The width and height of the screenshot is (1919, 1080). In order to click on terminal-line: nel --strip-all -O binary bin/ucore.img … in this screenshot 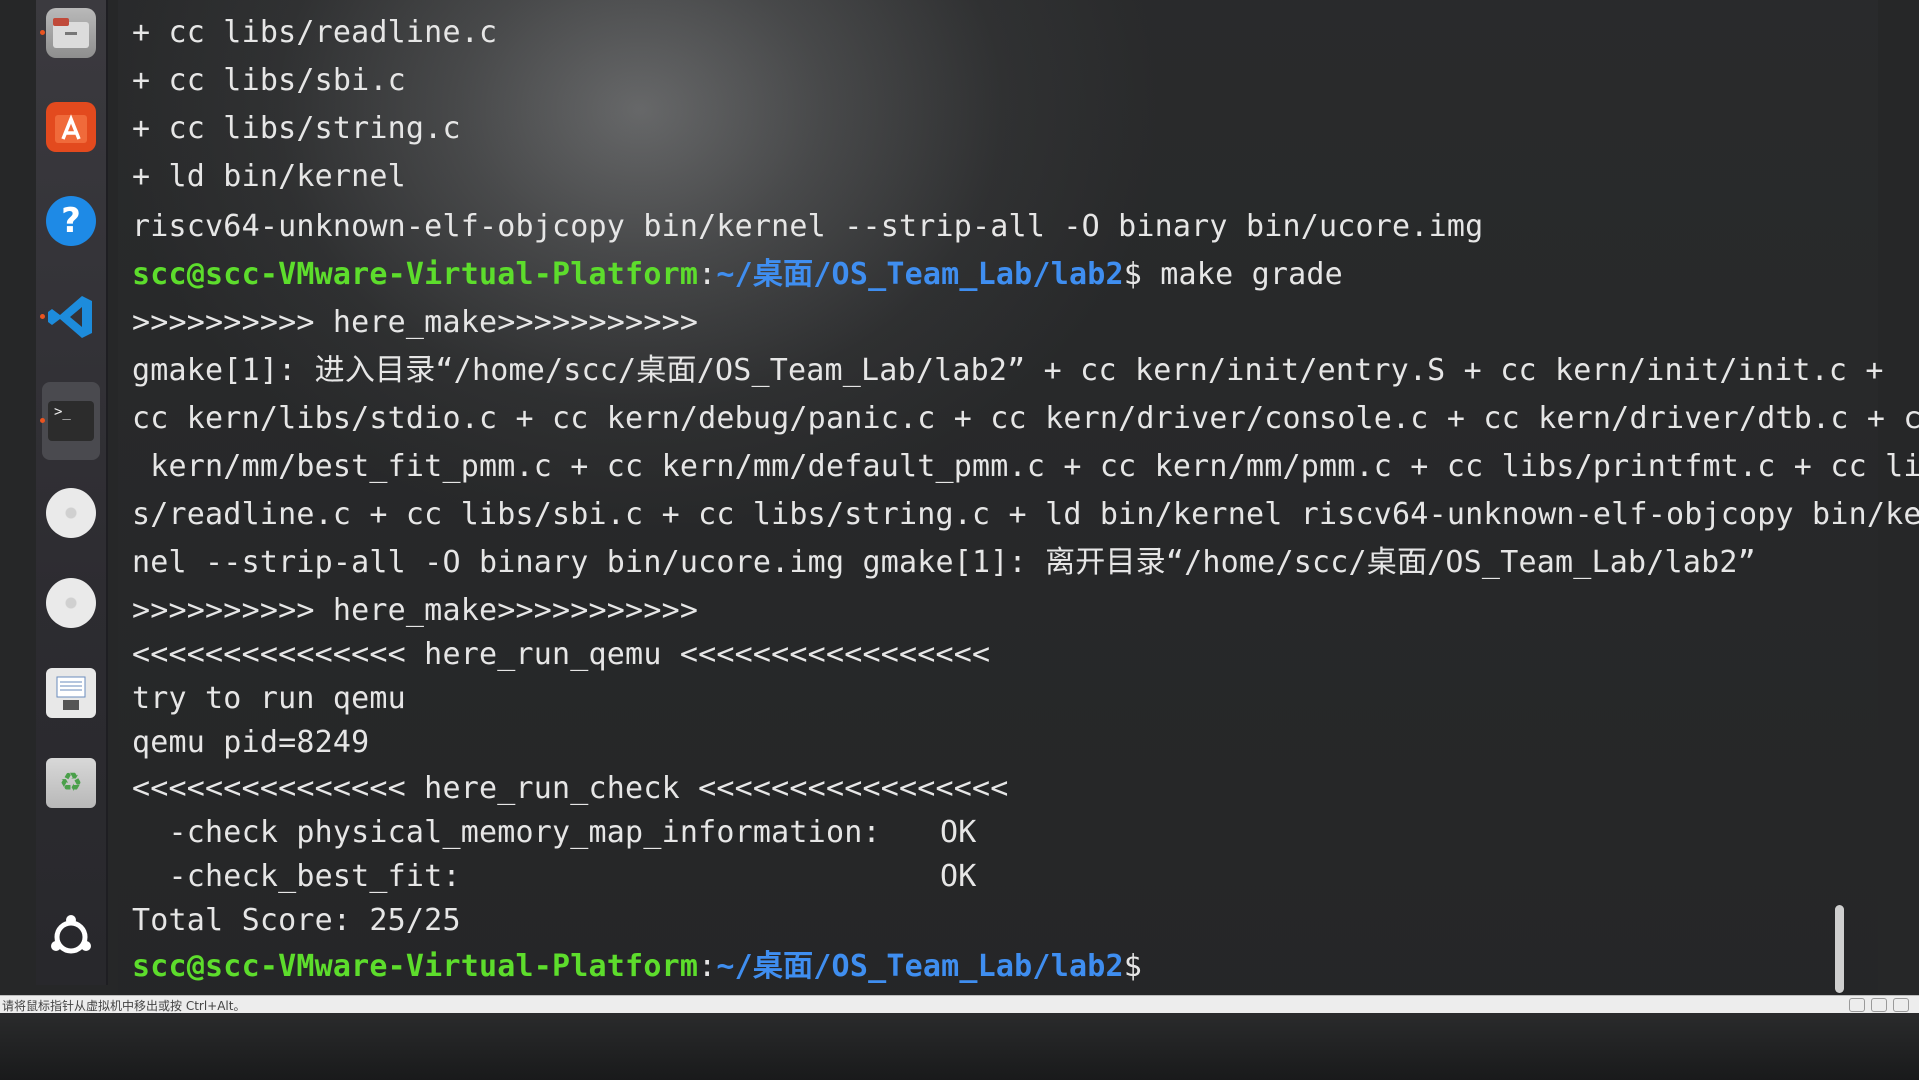, I will do `click(944, 562)`.